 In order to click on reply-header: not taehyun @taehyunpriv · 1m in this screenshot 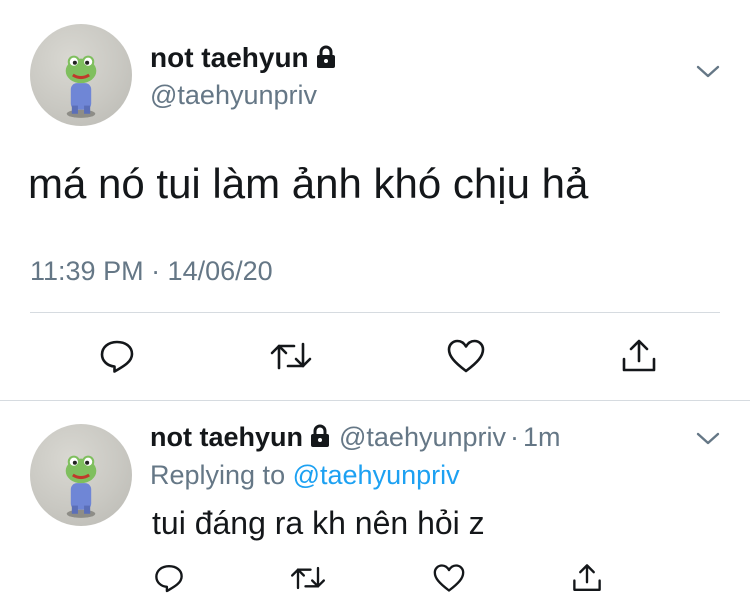, I will do `click(355, 437)`.